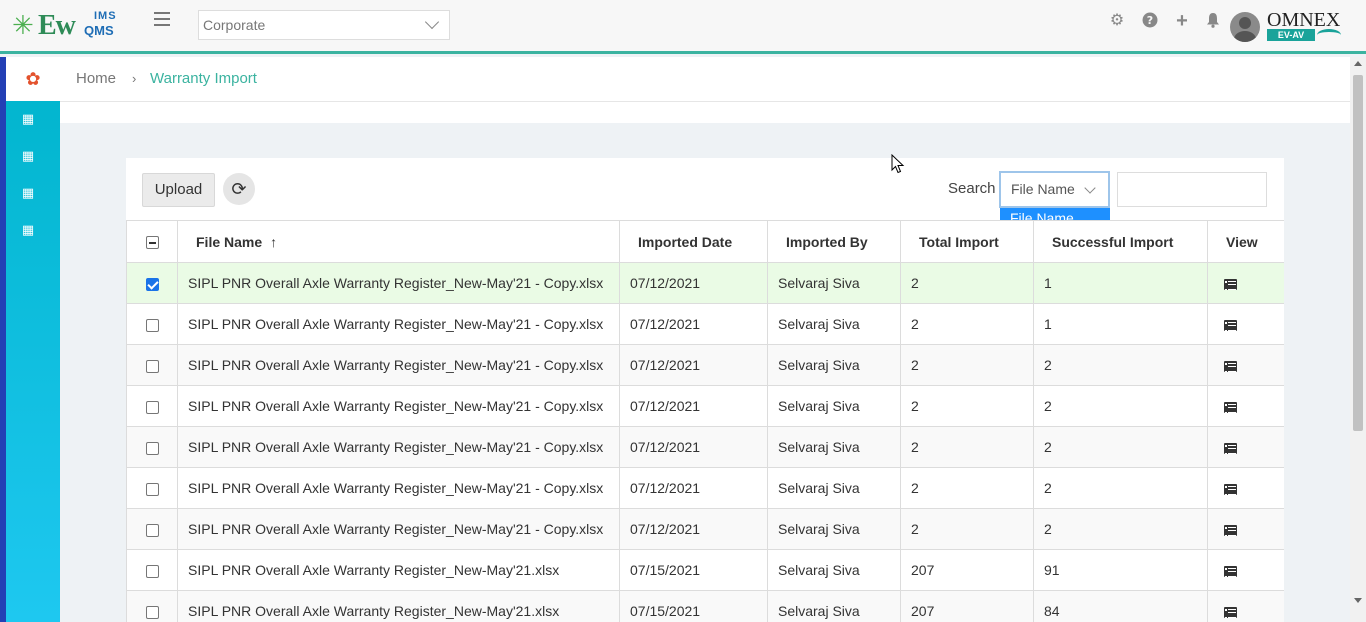 Image resolution: width=1366 pixels, height=622 pixels. What do you see at coordinates (398, 241) in the screenshot?
I see `column-header-file-name: File Name ↑` at bounding box center [398, 241].